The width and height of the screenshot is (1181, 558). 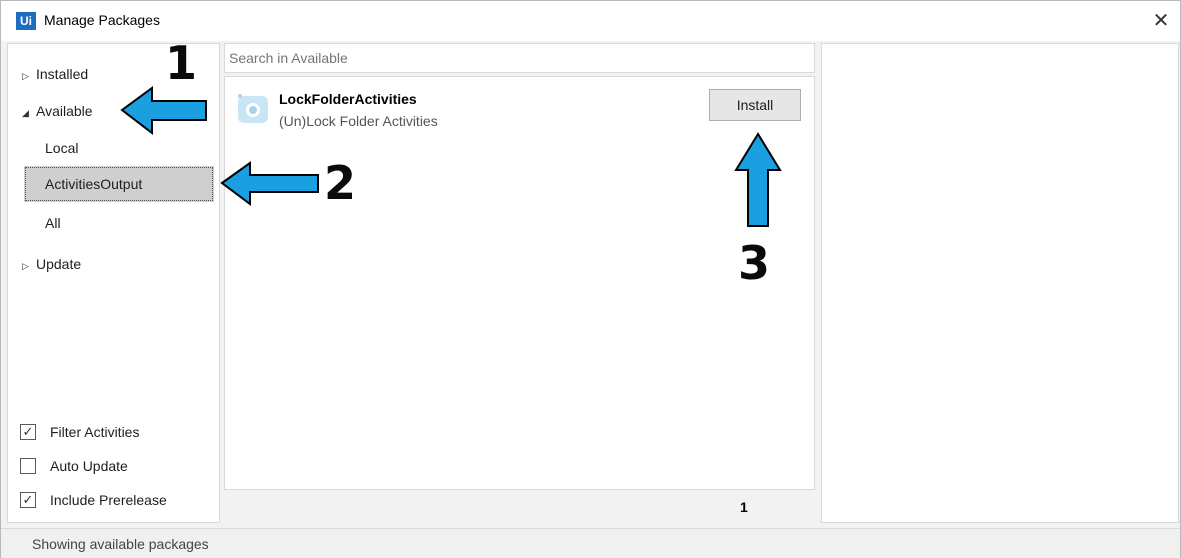 What do you see at coordinates (181, 63) in the screenshot?
I see `annotation-number-1: 1` at bounding box center [181, 63].